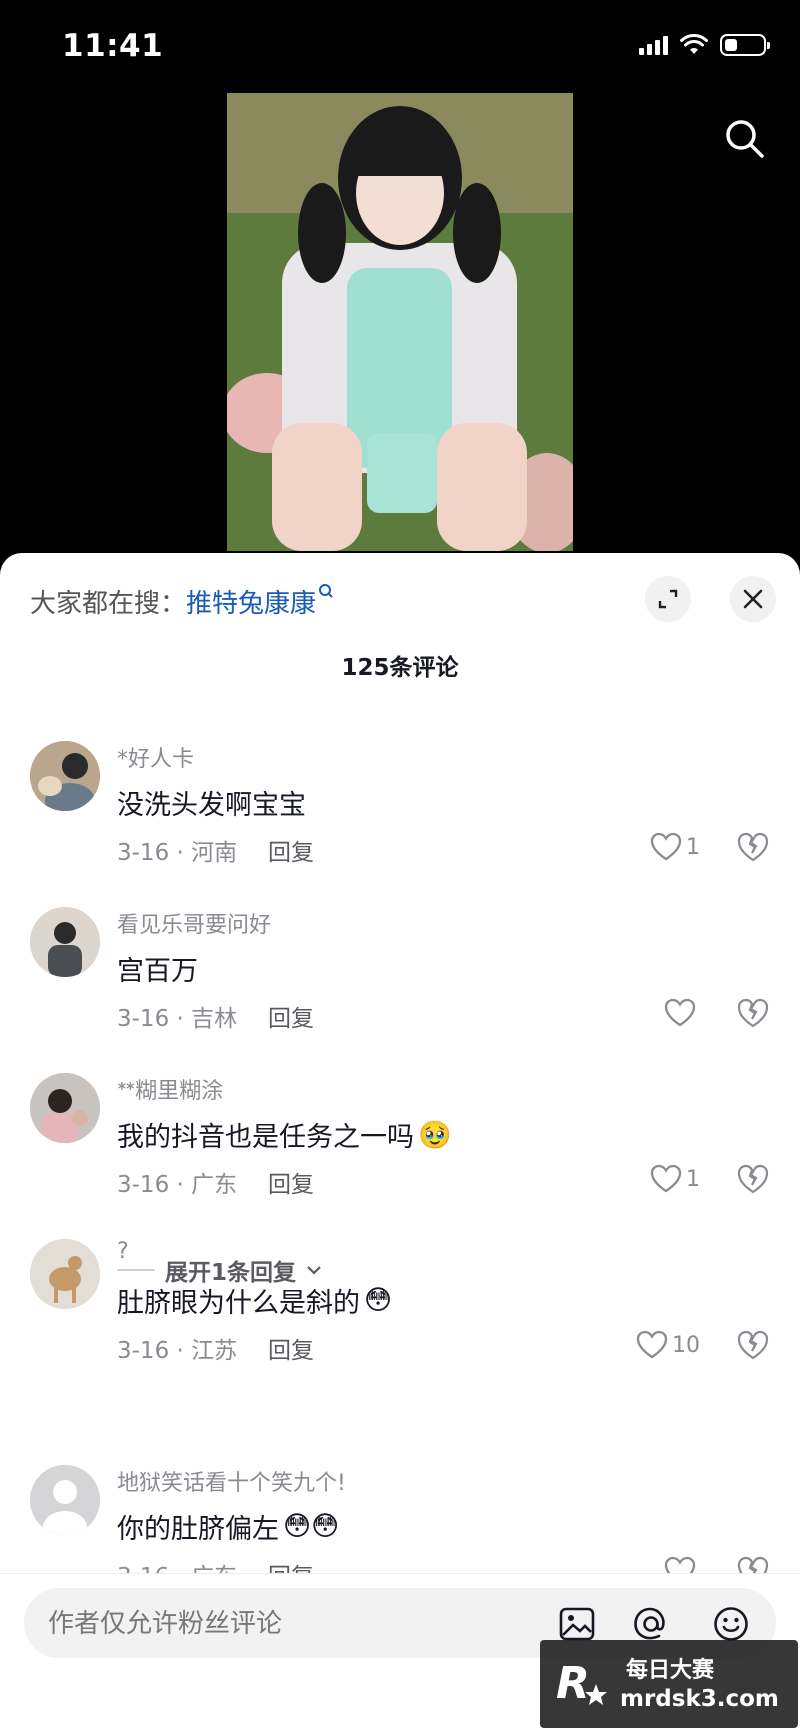 The height and width of the screenshot is (1732, 800). I want to click on close-icon, so click(753, 599).